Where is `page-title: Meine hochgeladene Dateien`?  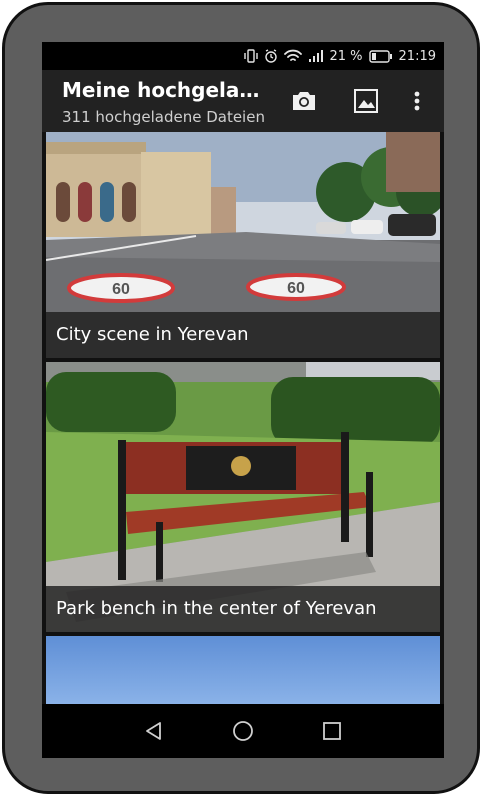
page-title: Meine hochgeladene Dateien is located at coordinates (162, 90).